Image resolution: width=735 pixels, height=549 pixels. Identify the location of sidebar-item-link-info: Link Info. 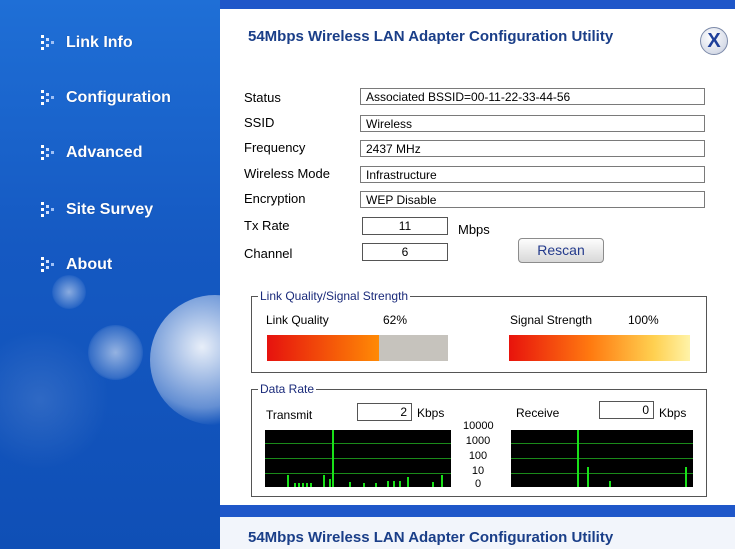
(86, 43).